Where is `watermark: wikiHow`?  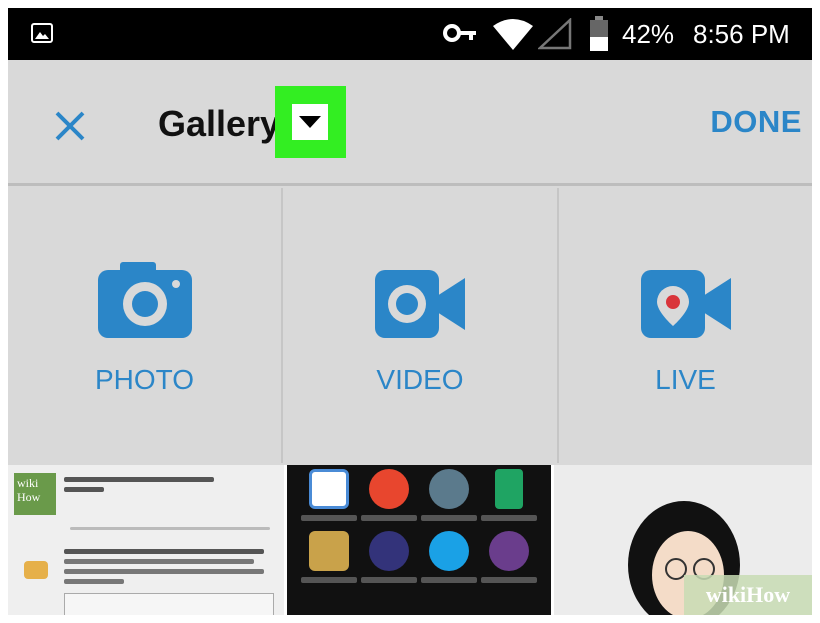 watermark: wikiHow is located at coordinates (748, 595).